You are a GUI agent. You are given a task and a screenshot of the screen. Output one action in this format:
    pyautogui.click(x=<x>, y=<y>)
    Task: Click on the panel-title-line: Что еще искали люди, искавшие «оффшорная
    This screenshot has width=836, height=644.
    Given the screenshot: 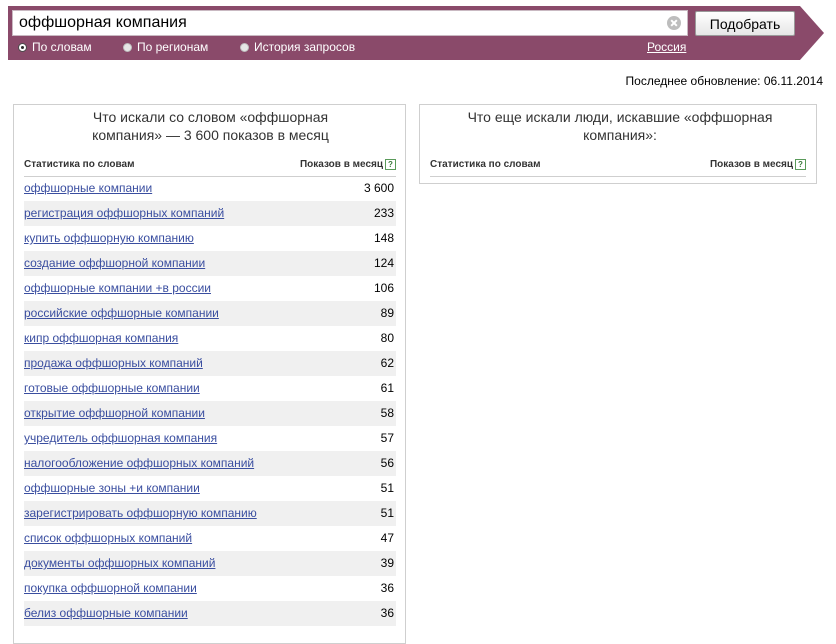 What is the action you would take?
    pyautogui.click(x=620, y=117)
    